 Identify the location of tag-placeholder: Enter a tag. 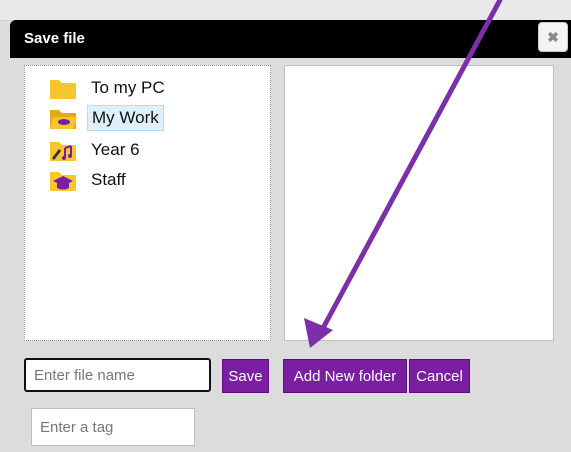
(77, 427).